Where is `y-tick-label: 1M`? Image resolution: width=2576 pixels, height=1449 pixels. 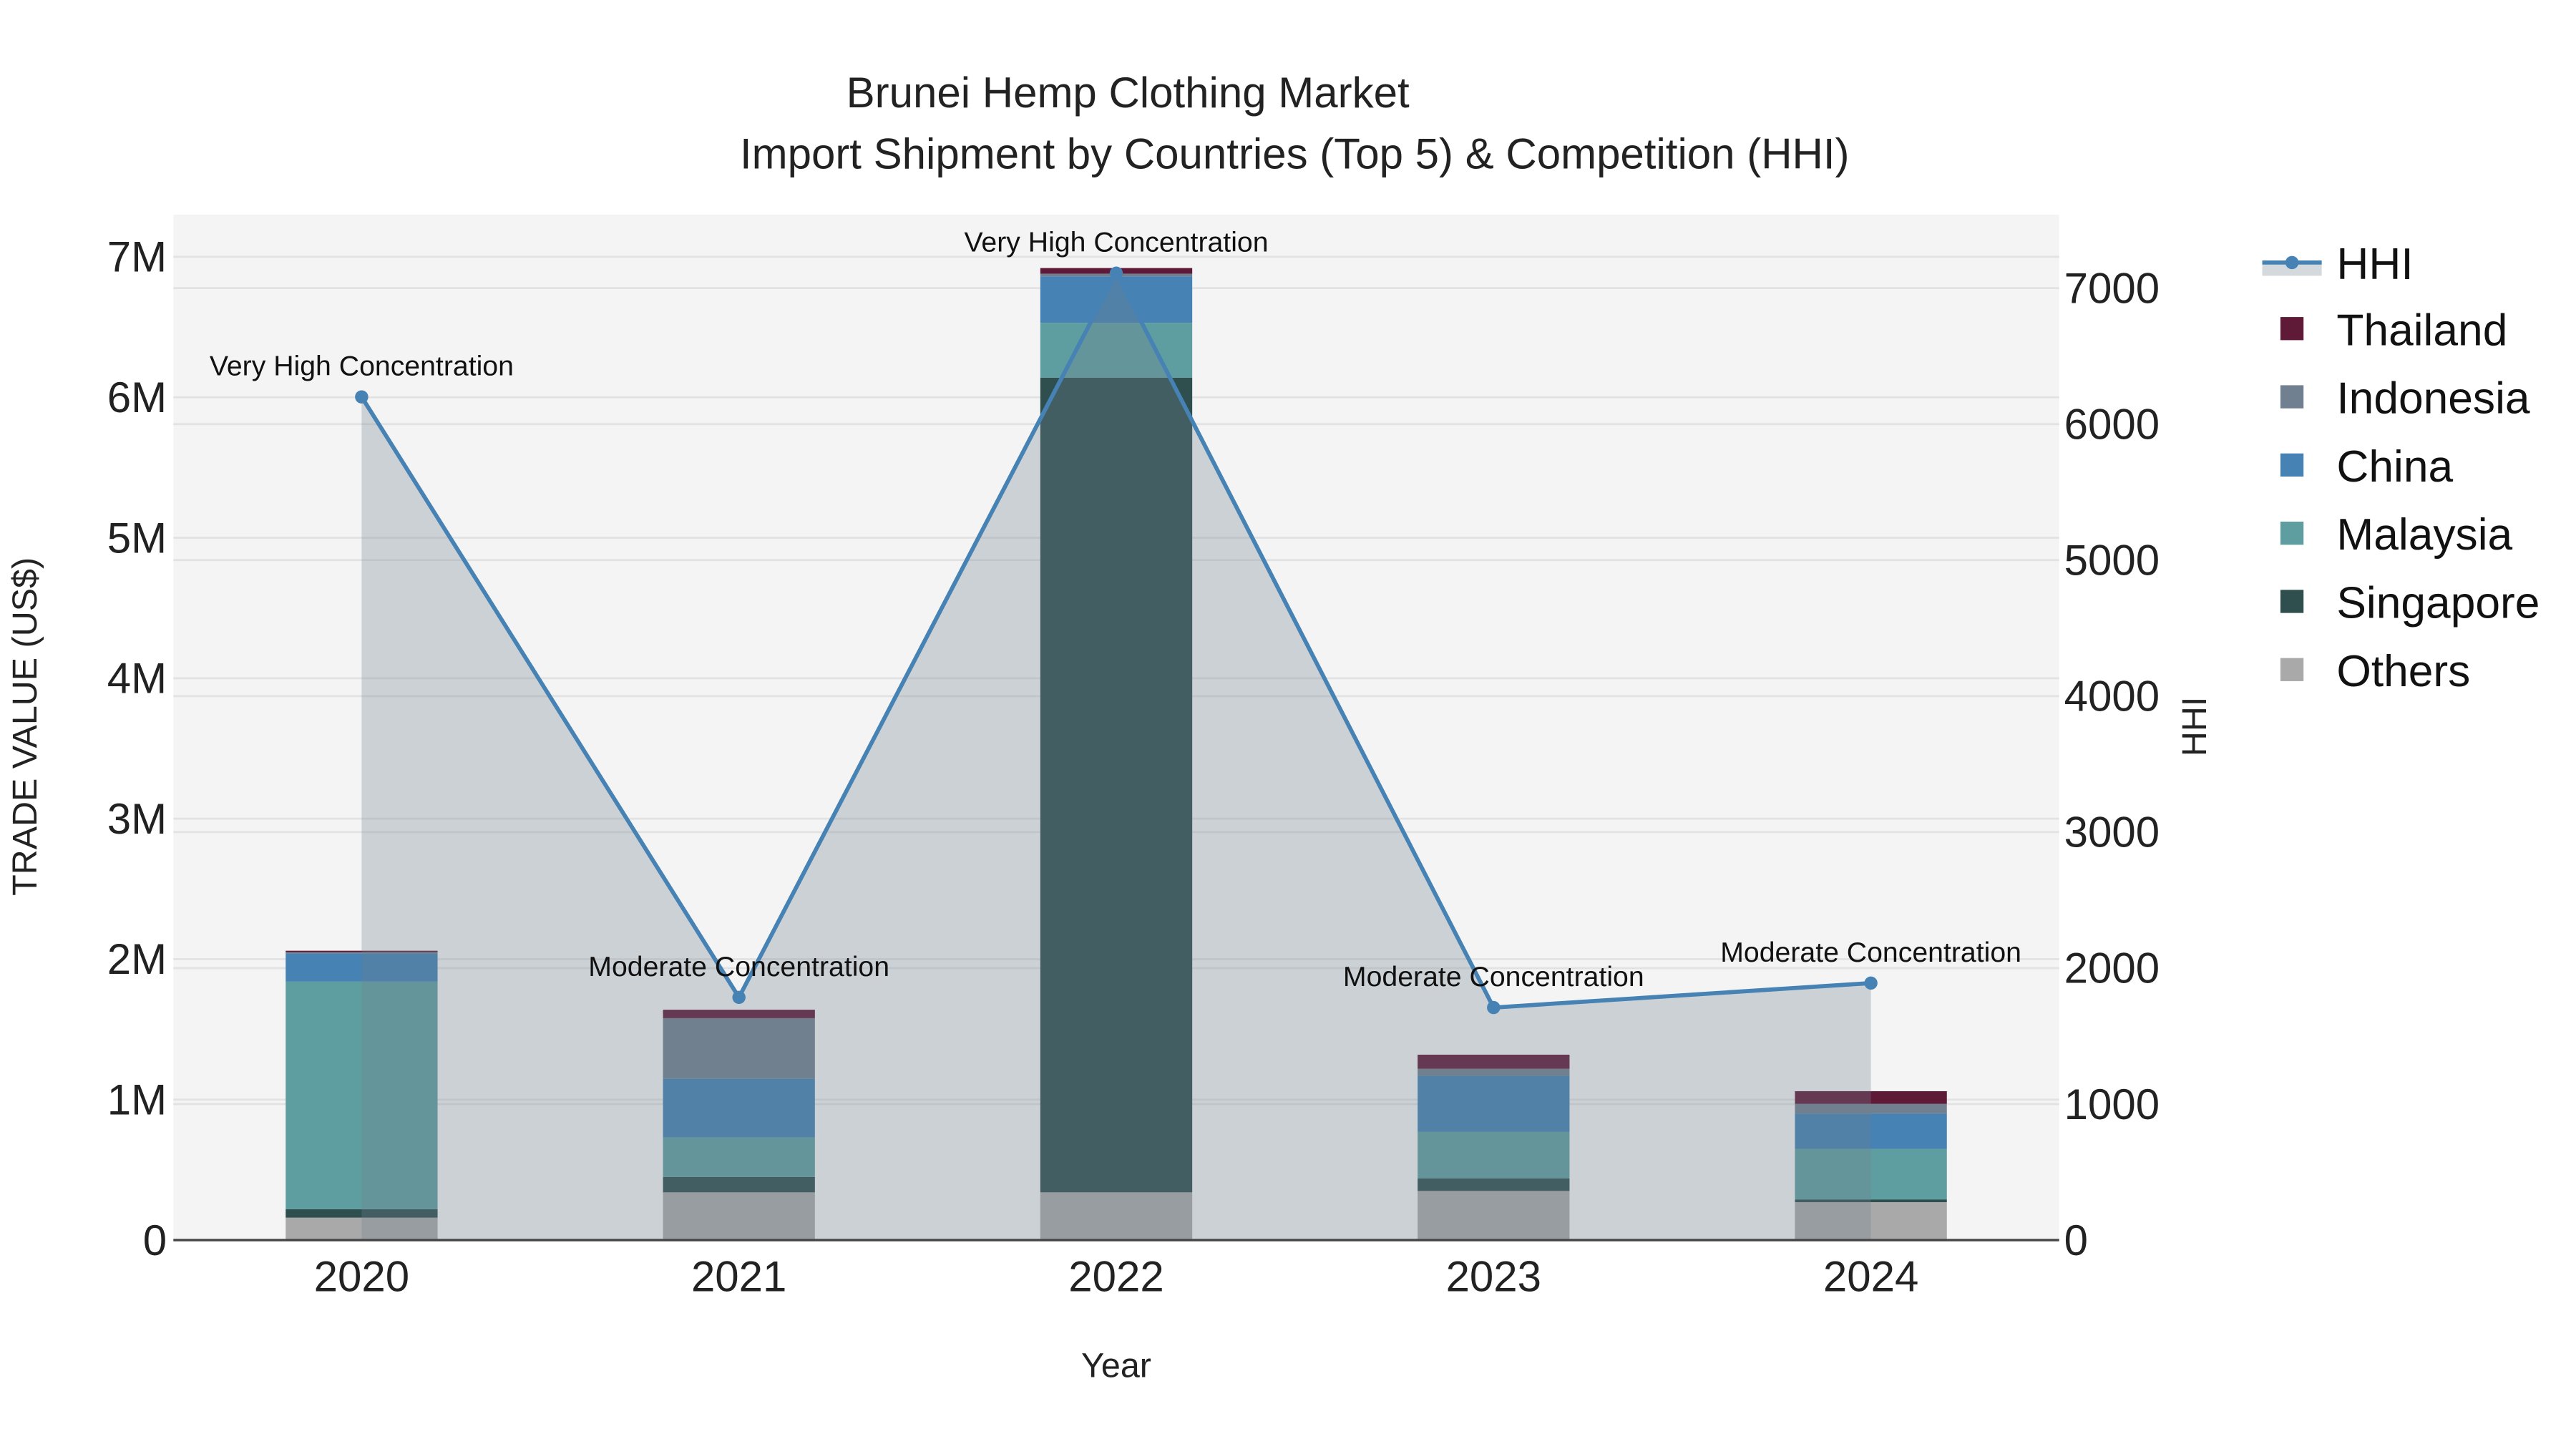
y-tick-label: 1M is located at coordinates (137, 1100).